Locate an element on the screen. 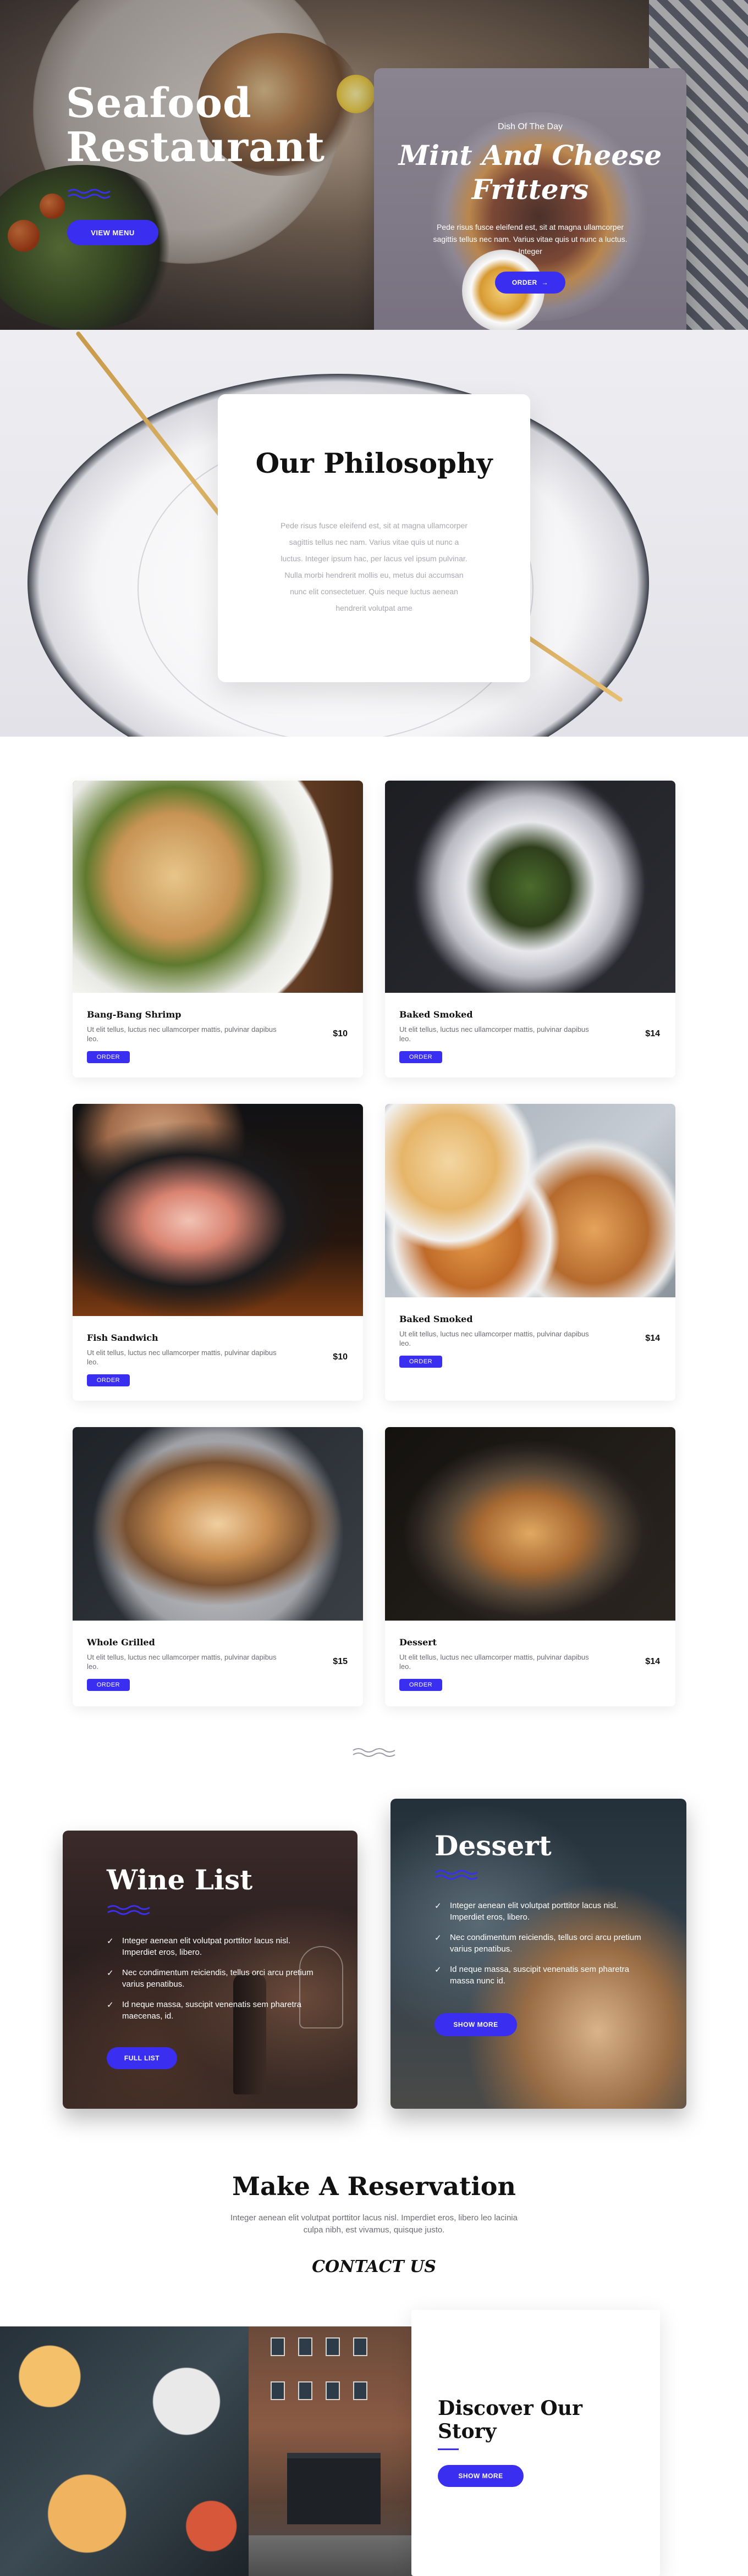 The width and height of the screenshot is (748, 2576). full-list-button: FULL LIST is located at coordinates (142, 2058).